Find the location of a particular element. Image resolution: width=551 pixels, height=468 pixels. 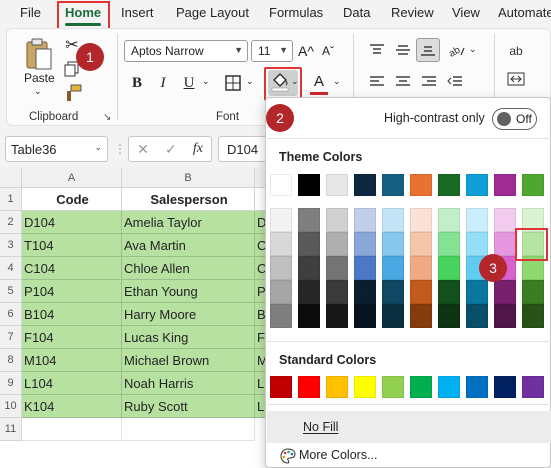

code-cell: P104 is located at coordinates (72, 291).